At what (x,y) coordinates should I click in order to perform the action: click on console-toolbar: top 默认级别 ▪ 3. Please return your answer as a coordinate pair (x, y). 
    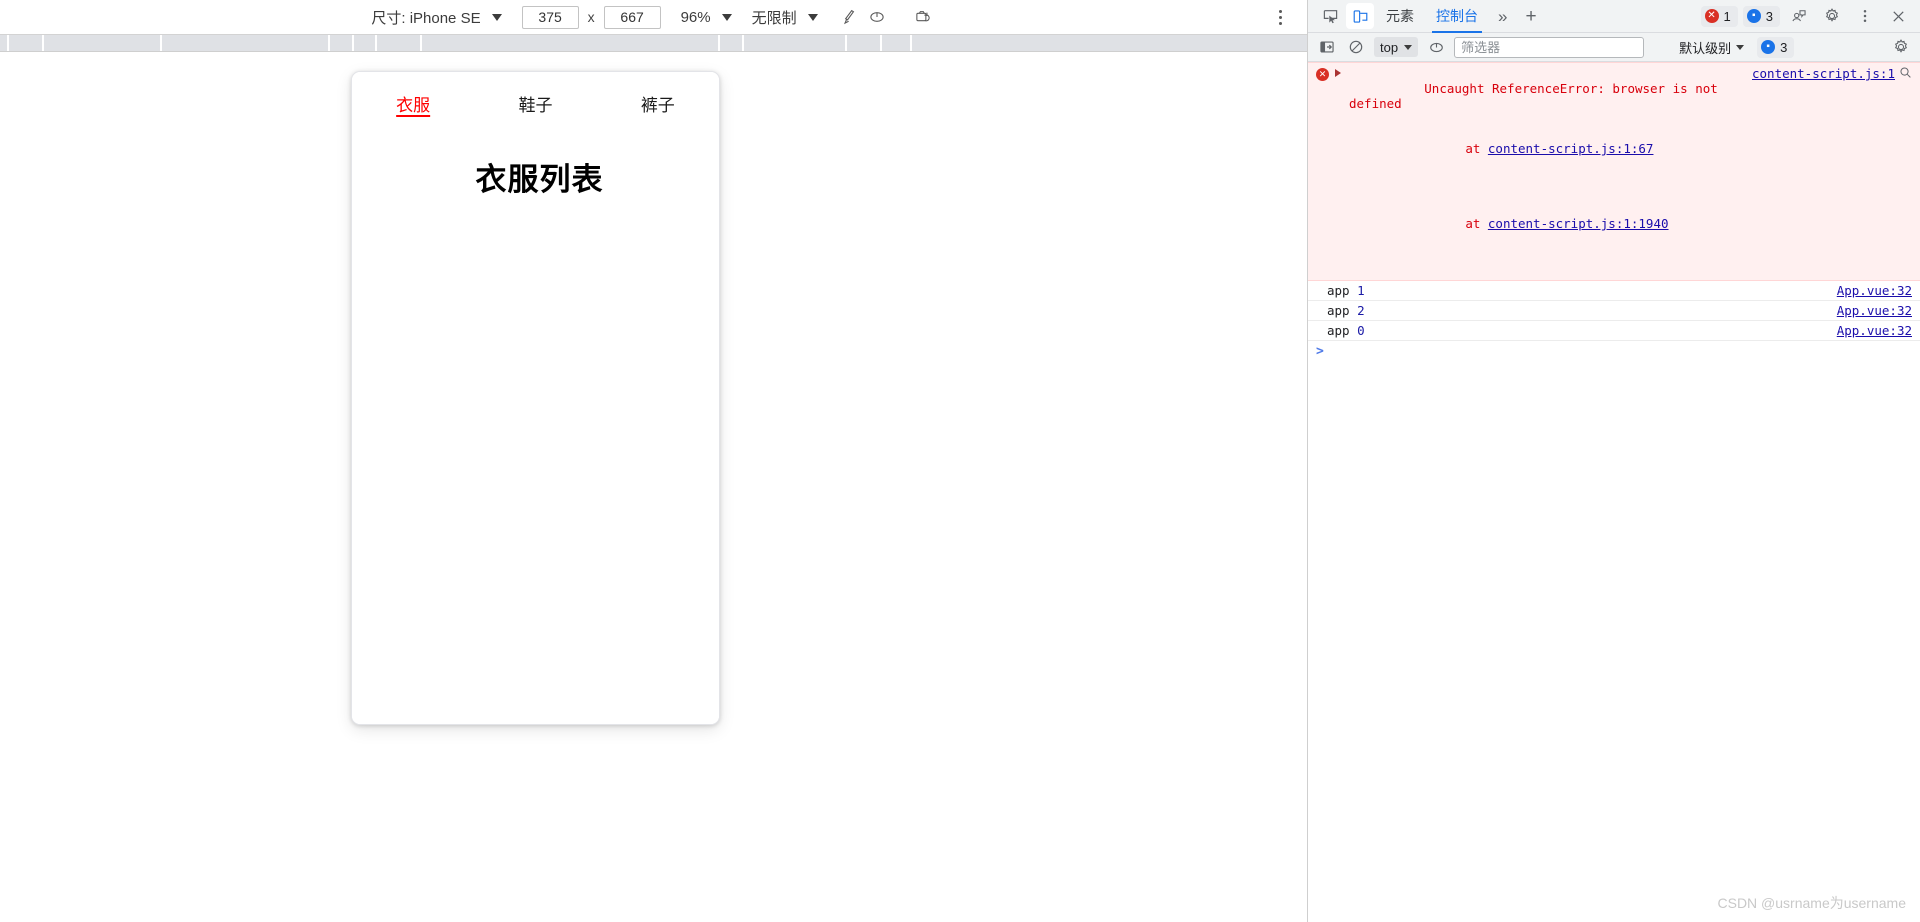
    Looking at the image, I should click on (1614, 47).